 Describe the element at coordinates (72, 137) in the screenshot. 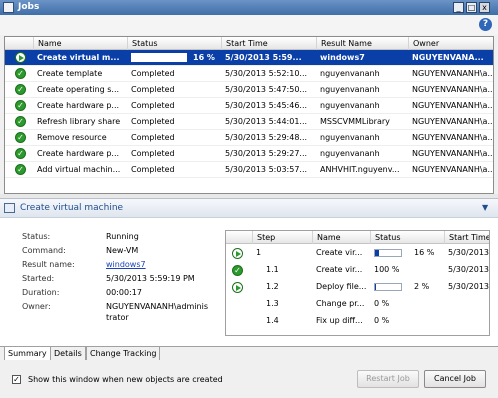

I see `job-name: Remove resource` at that location.